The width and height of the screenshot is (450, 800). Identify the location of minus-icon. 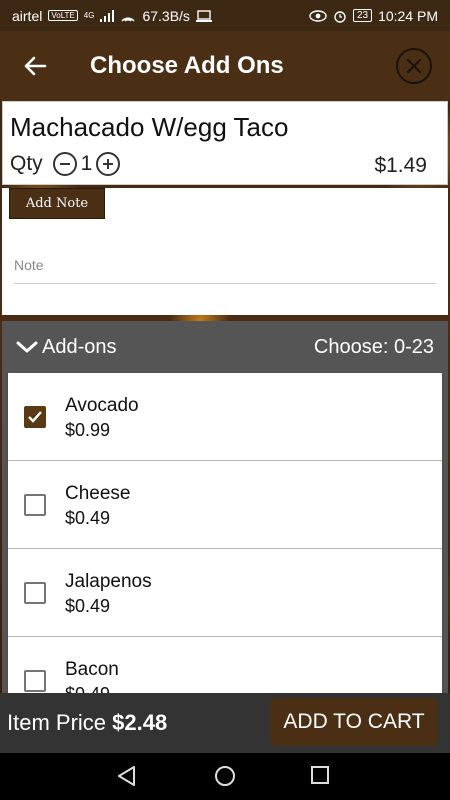
(64, 164).